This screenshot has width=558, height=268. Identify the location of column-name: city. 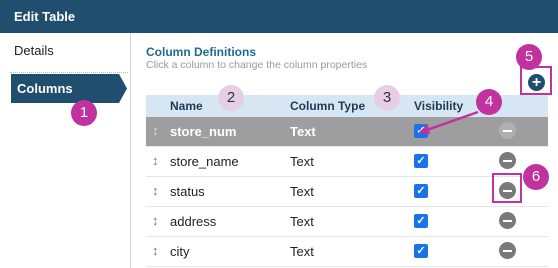
(180, 251).